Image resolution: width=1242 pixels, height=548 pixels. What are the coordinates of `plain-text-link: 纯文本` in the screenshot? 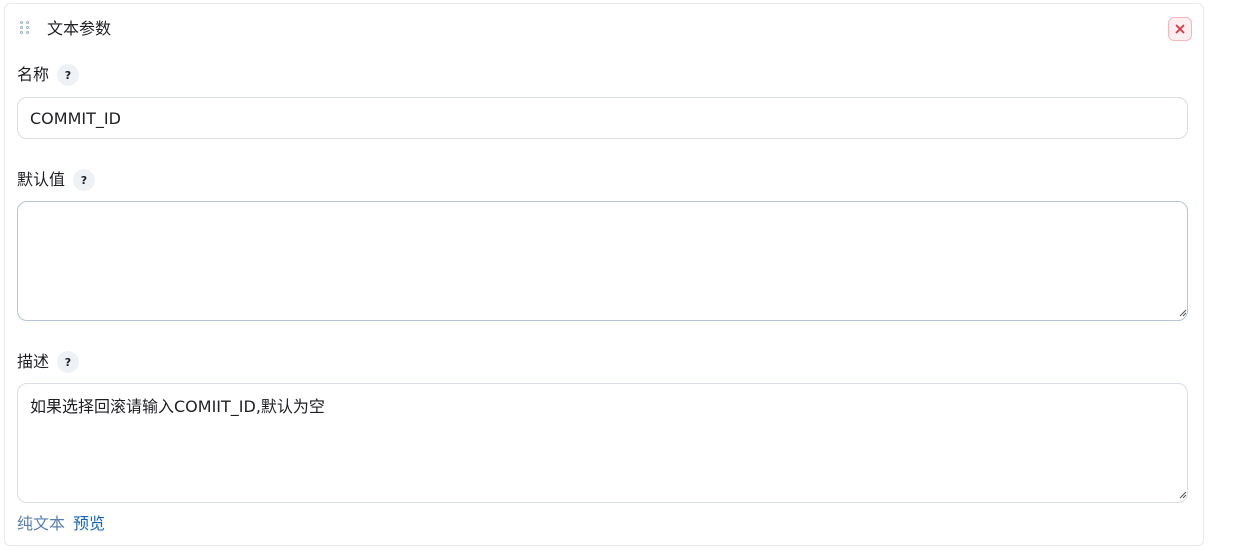 It's located at (41, 524).